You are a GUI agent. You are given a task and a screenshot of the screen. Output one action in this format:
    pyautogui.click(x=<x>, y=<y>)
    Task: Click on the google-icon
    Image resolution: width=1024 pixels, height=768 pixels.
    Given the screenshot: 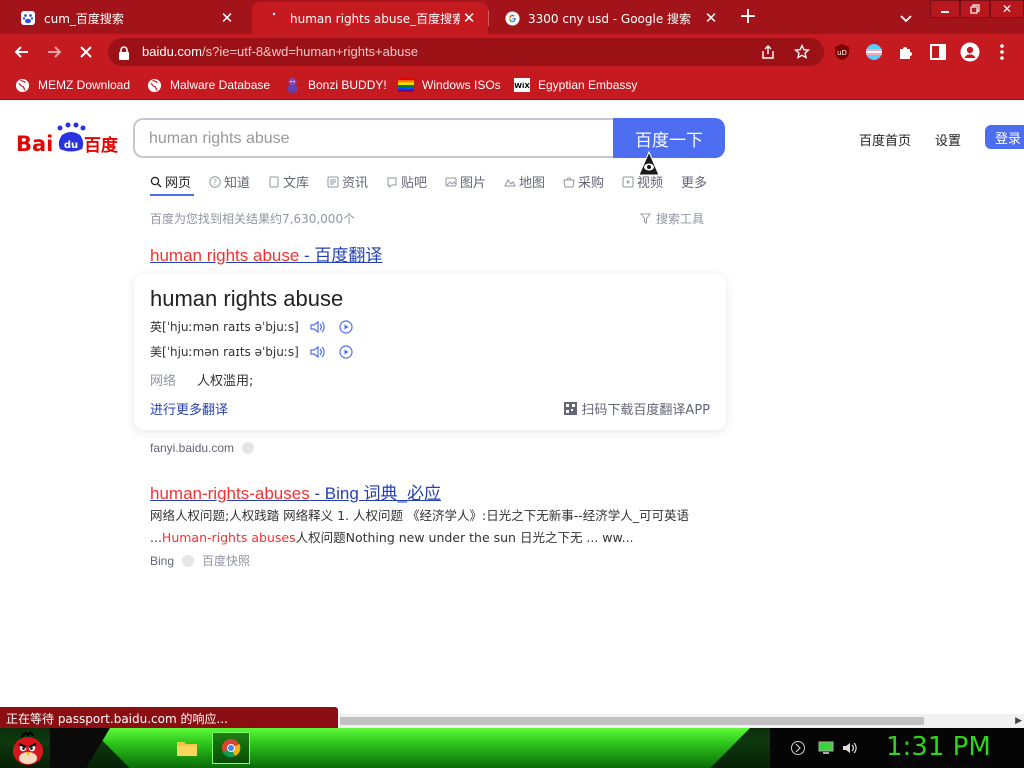 What is the action you would take?
    pyautogui.click(x=512, y=18)
    